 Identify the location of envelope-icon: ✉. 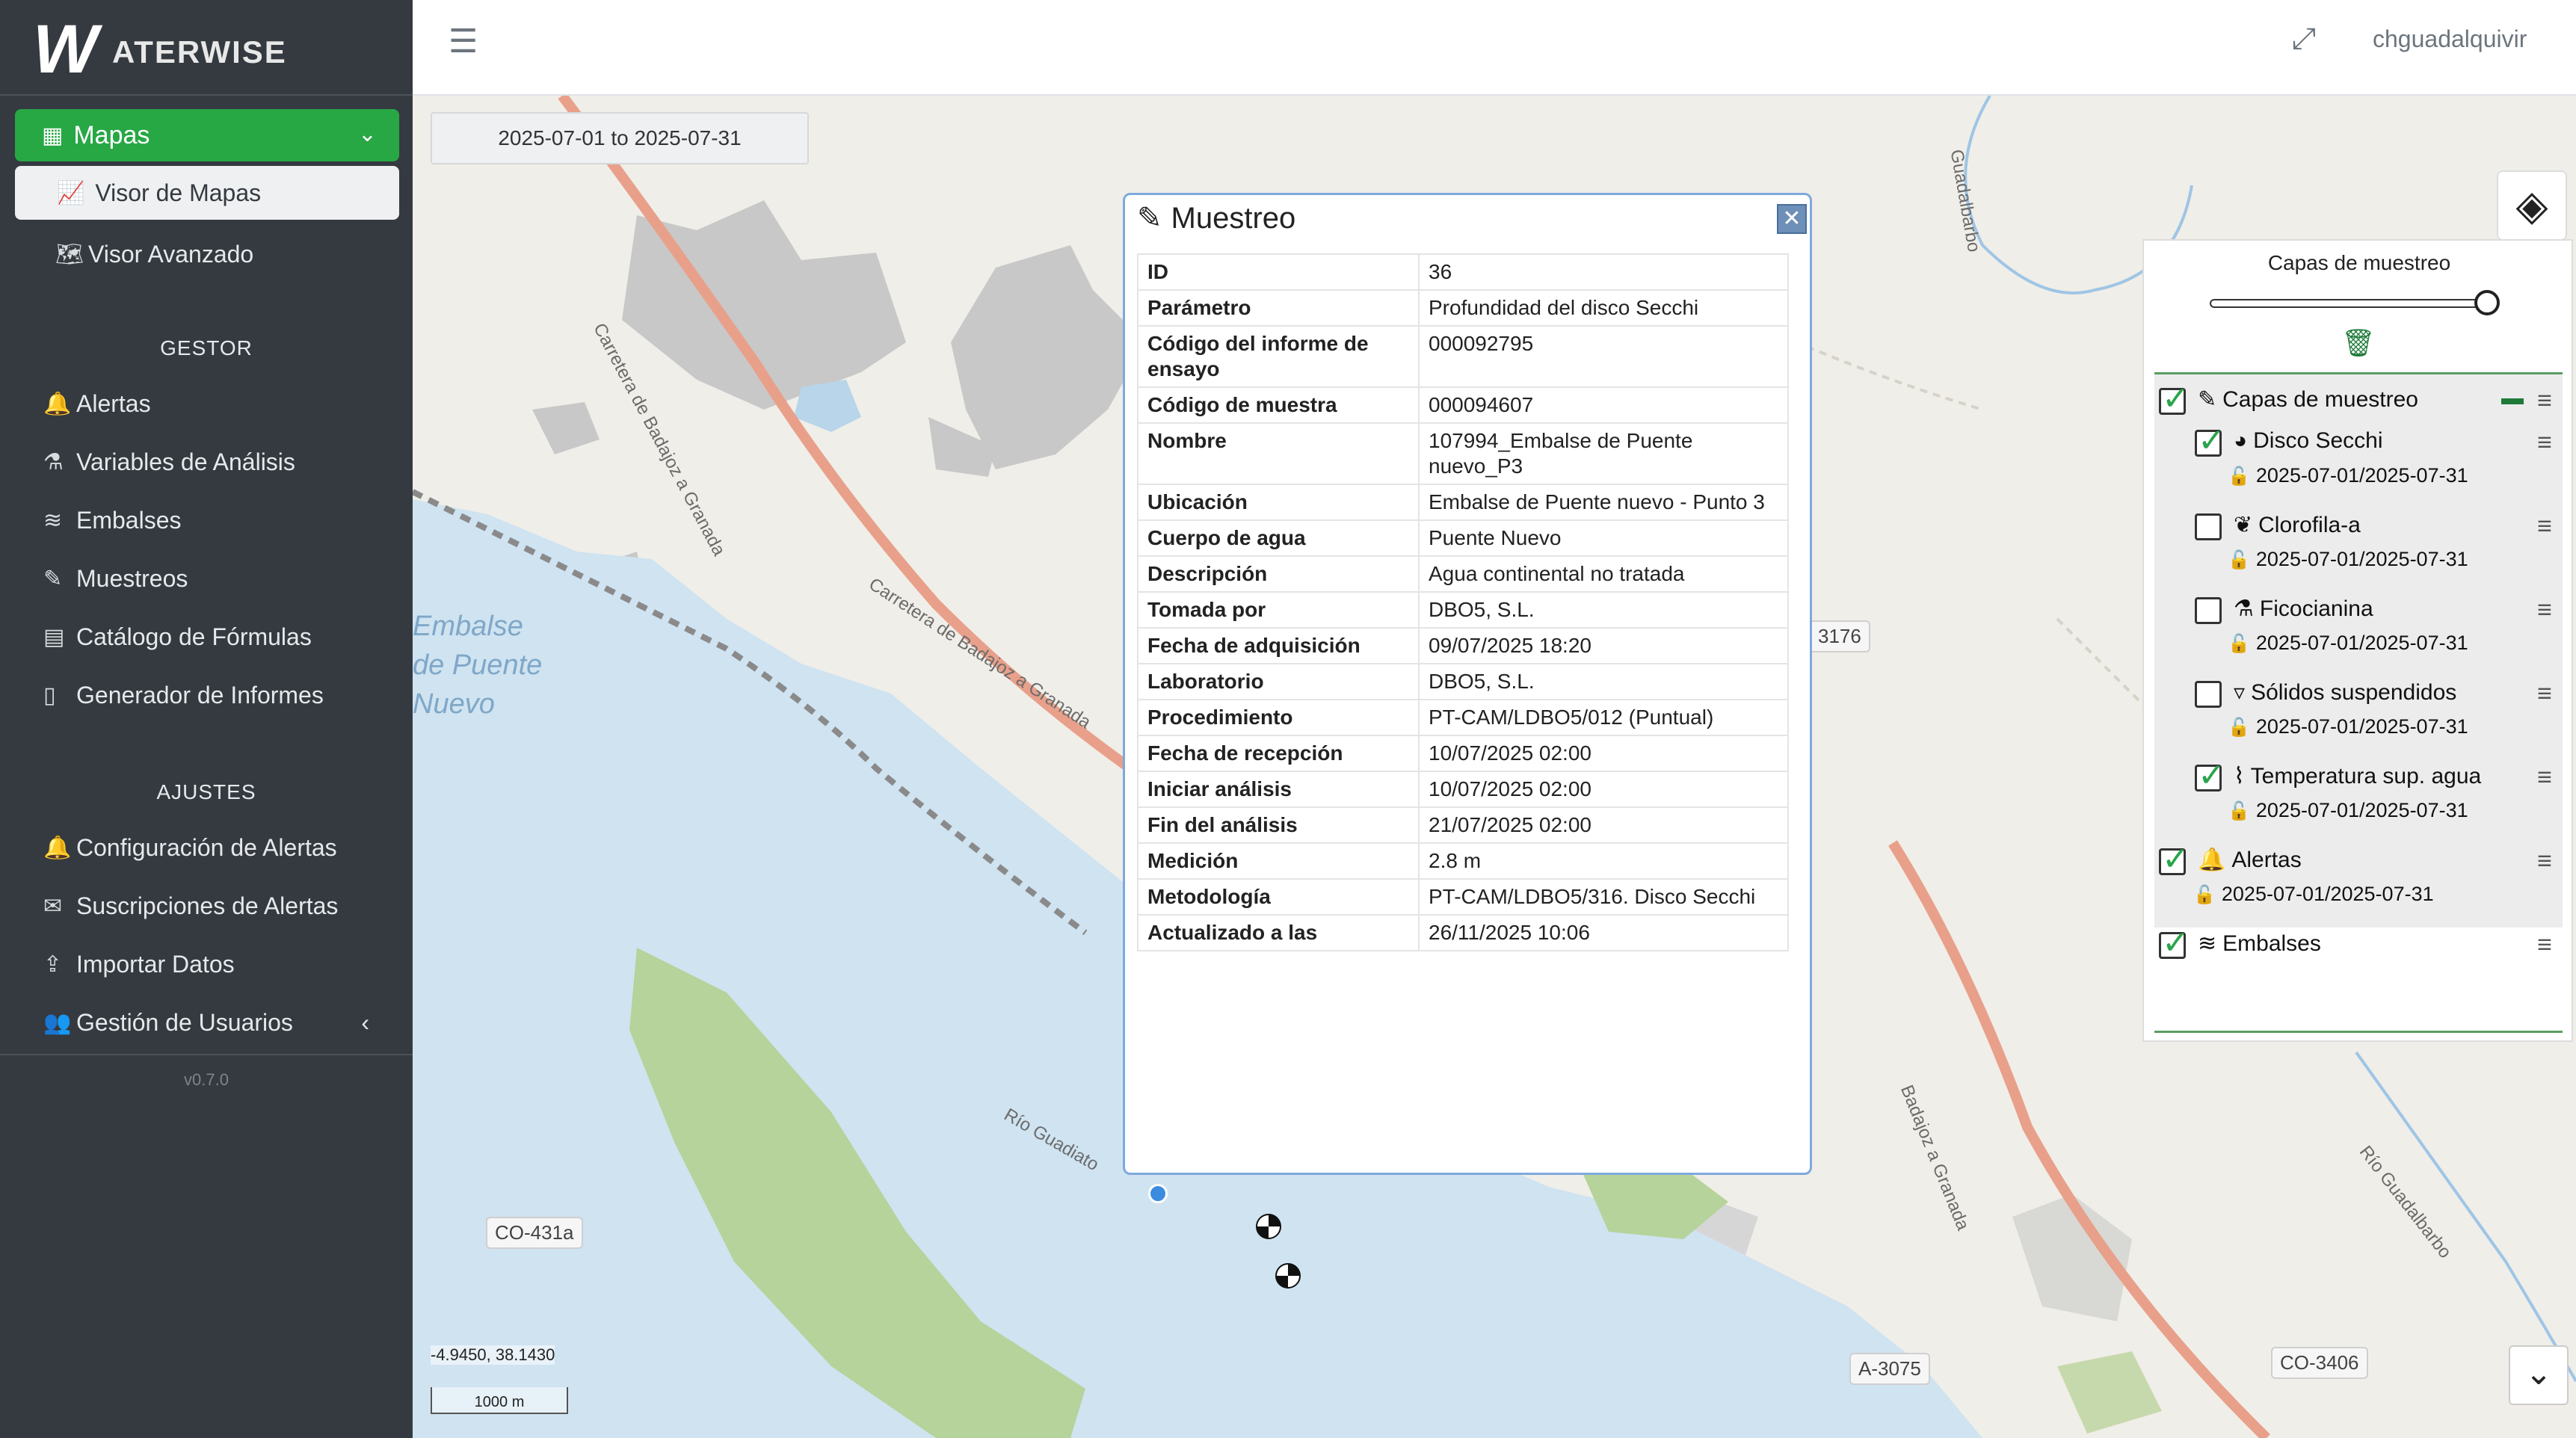
(53, 906).